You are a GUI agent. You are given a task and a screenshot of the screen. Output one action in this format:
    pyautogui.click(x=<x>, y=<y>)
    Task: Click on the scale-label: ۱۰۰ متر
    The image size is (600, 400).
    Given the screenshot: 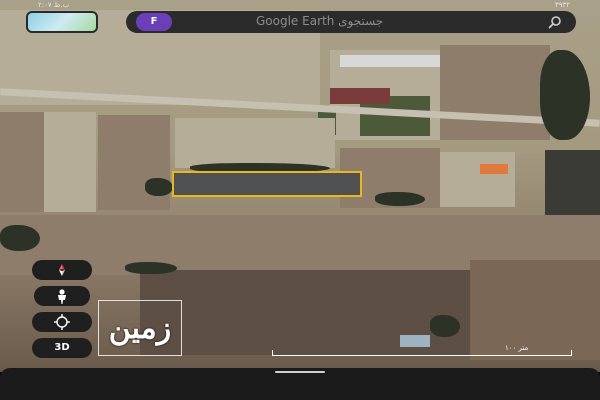 What is the action you would take?
    pyautogui.click(x=517, y=348)
    